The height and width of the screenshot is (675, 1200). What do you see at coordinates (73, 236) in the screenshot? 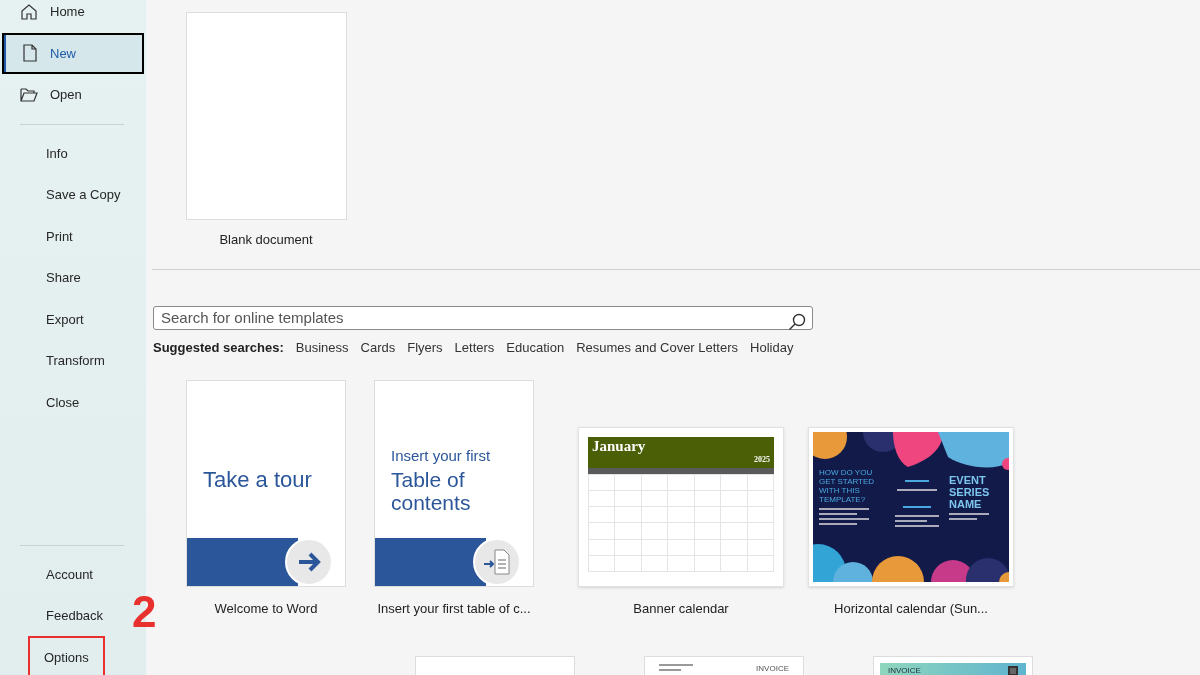
I see `sidebar-item: Print` at bounding box center [73, 236].